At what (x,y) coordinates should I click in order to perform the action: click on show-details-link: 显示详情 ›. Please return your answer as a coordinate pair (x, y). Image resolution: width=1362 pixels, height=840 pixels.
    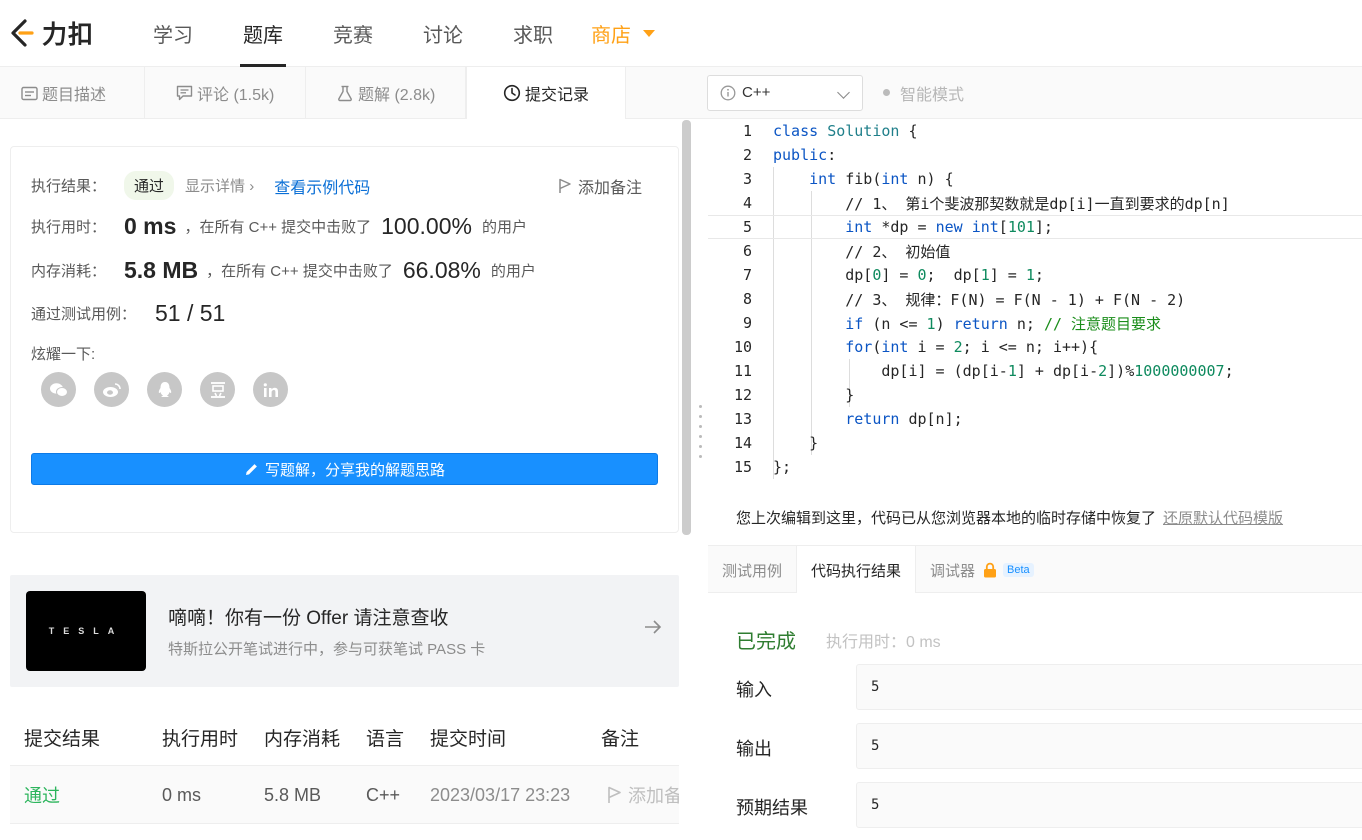
    Looking at the image, I should click on (219, 185).